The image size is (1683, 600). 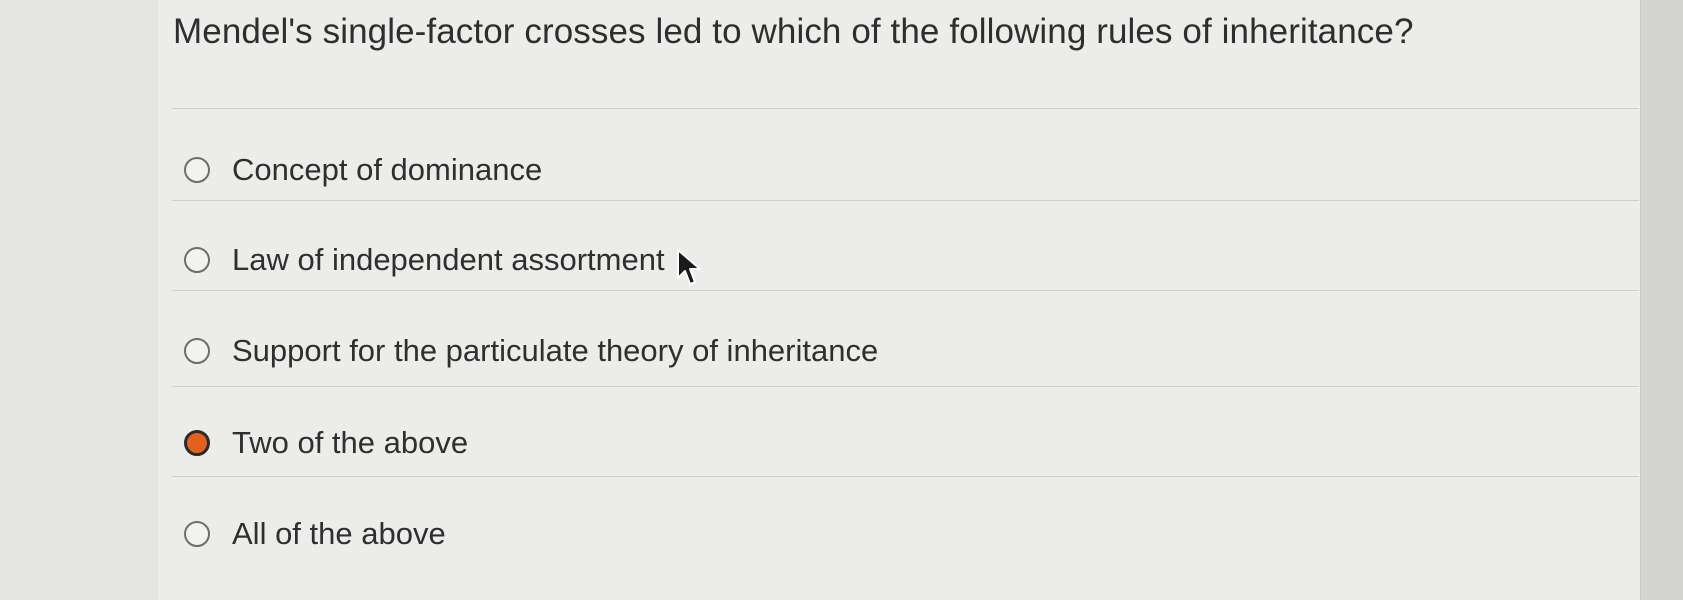 What do you see at coordinates (387, 169) in the screenshot?
I see `option-label: Concept of dominance` at bounding box center [387, 169].